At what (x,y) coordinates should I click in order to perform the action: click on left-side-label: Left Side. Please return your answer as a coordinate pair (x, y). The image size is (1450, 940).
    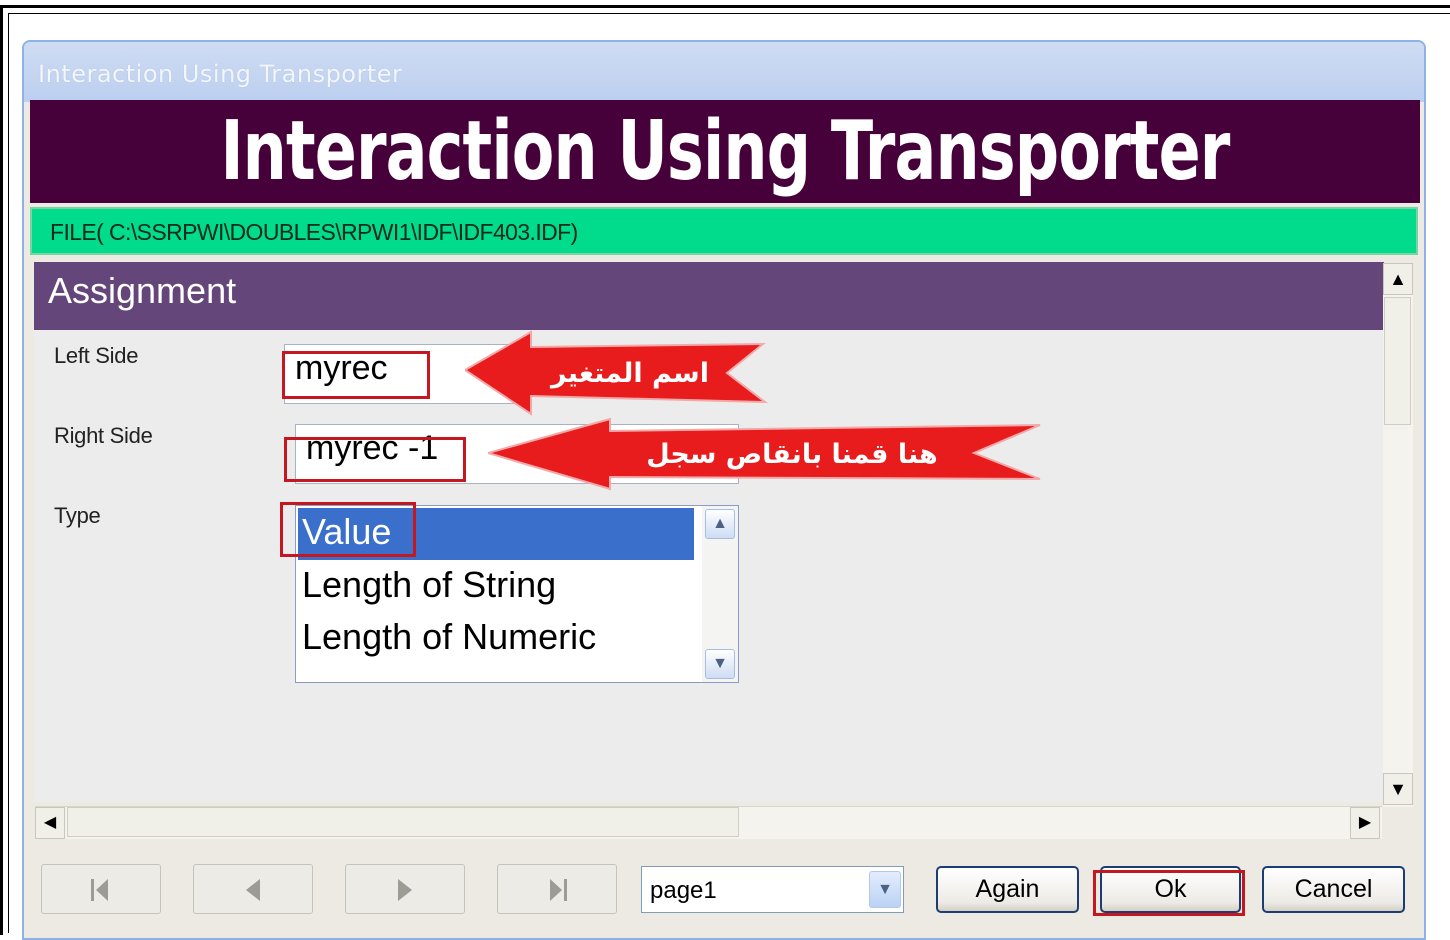
    Looking at the image, I should click on (96, 355).